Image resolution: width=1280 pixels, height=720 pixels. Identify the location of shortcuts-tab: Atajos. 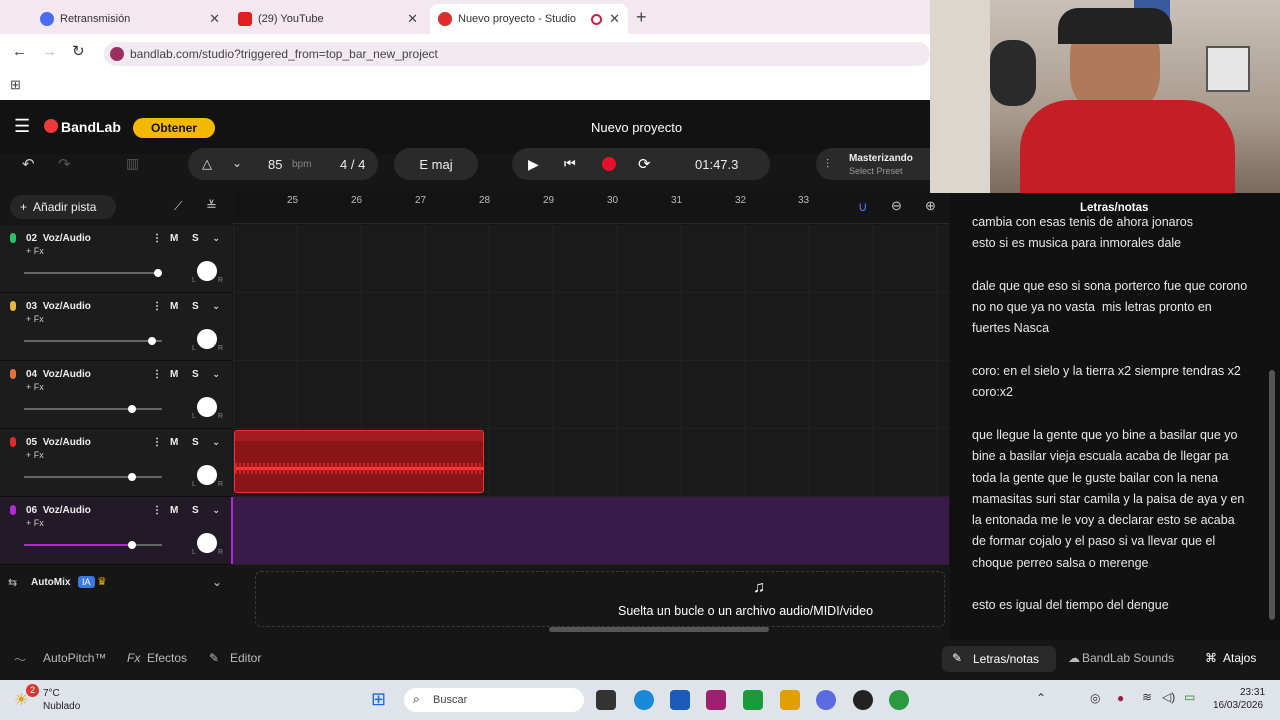
(1239, 658).